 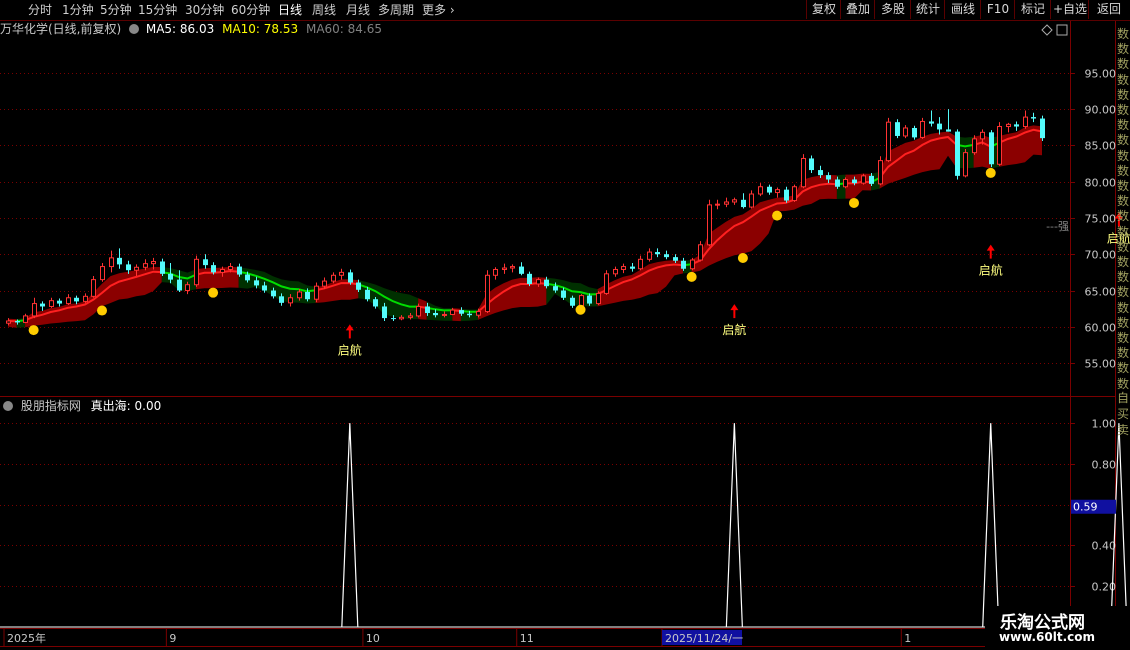 I want to click on right-side-tabs: 数数数数数数数数数数数数数数数数数数数数数数数数自买卖, so click(x=1123, y=335).